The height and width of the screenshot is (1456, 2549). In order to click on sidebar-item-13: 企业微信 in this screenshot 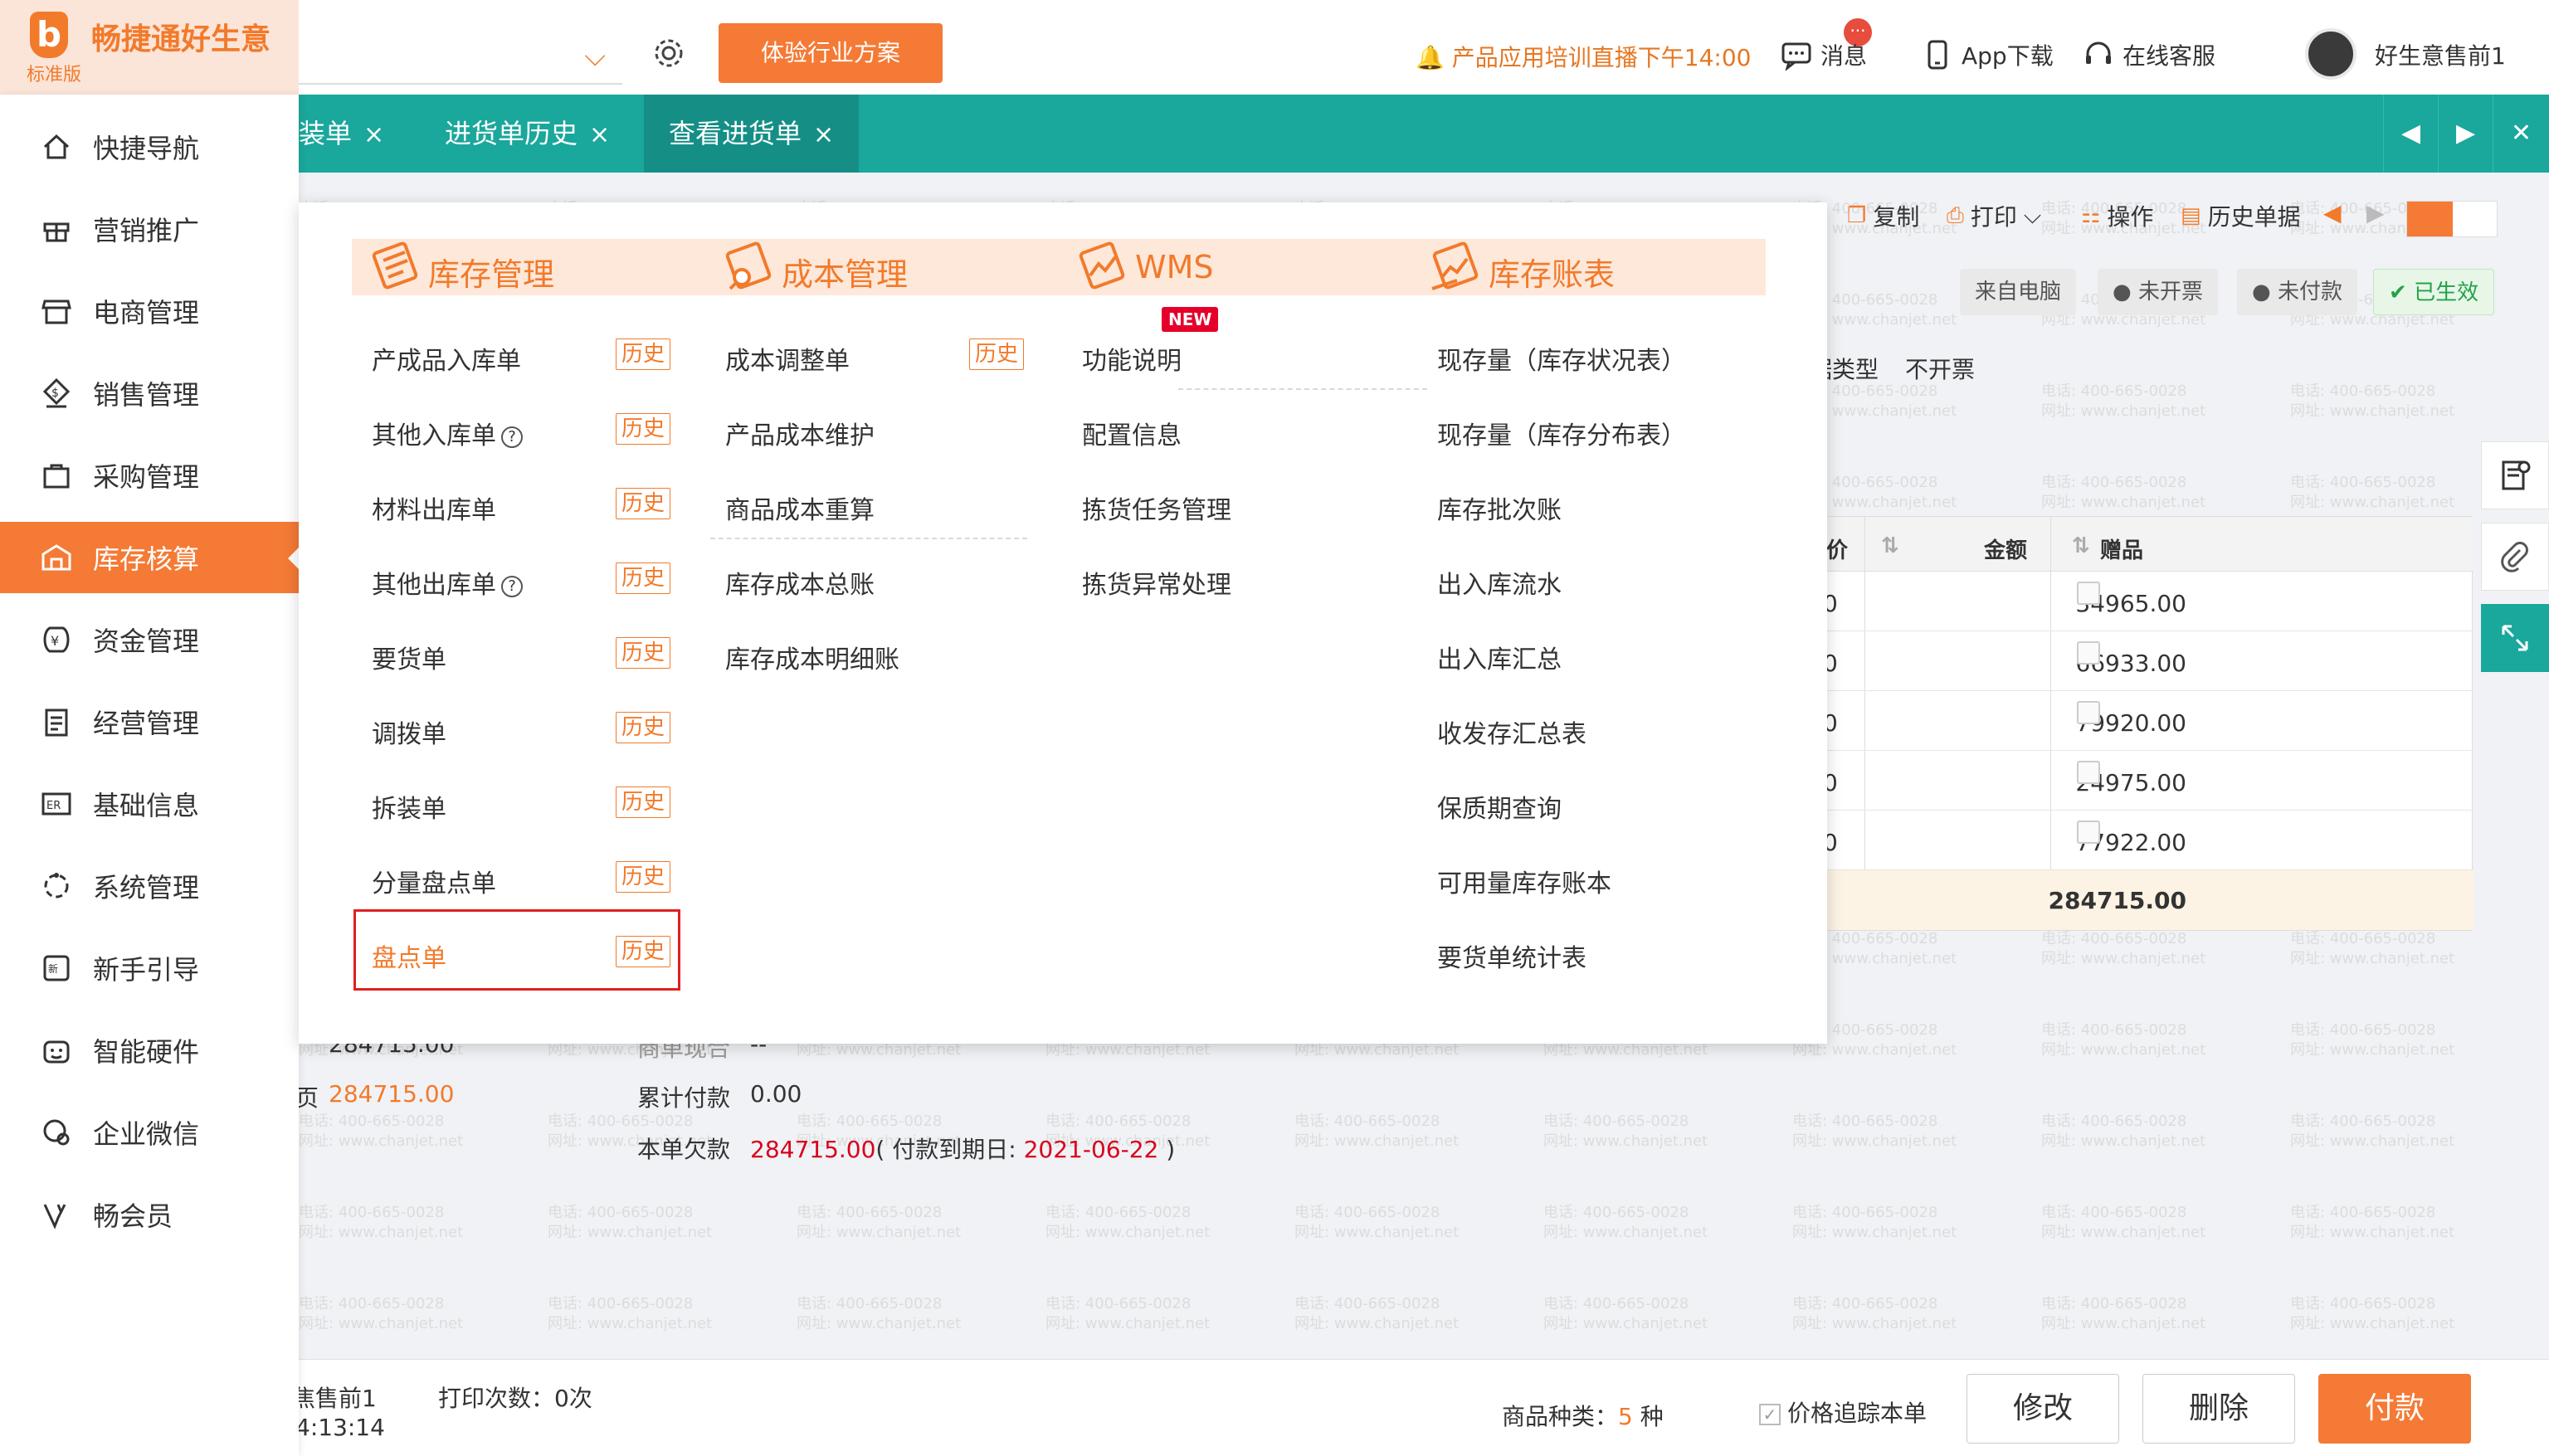, I will do `click(149, 1132)`.